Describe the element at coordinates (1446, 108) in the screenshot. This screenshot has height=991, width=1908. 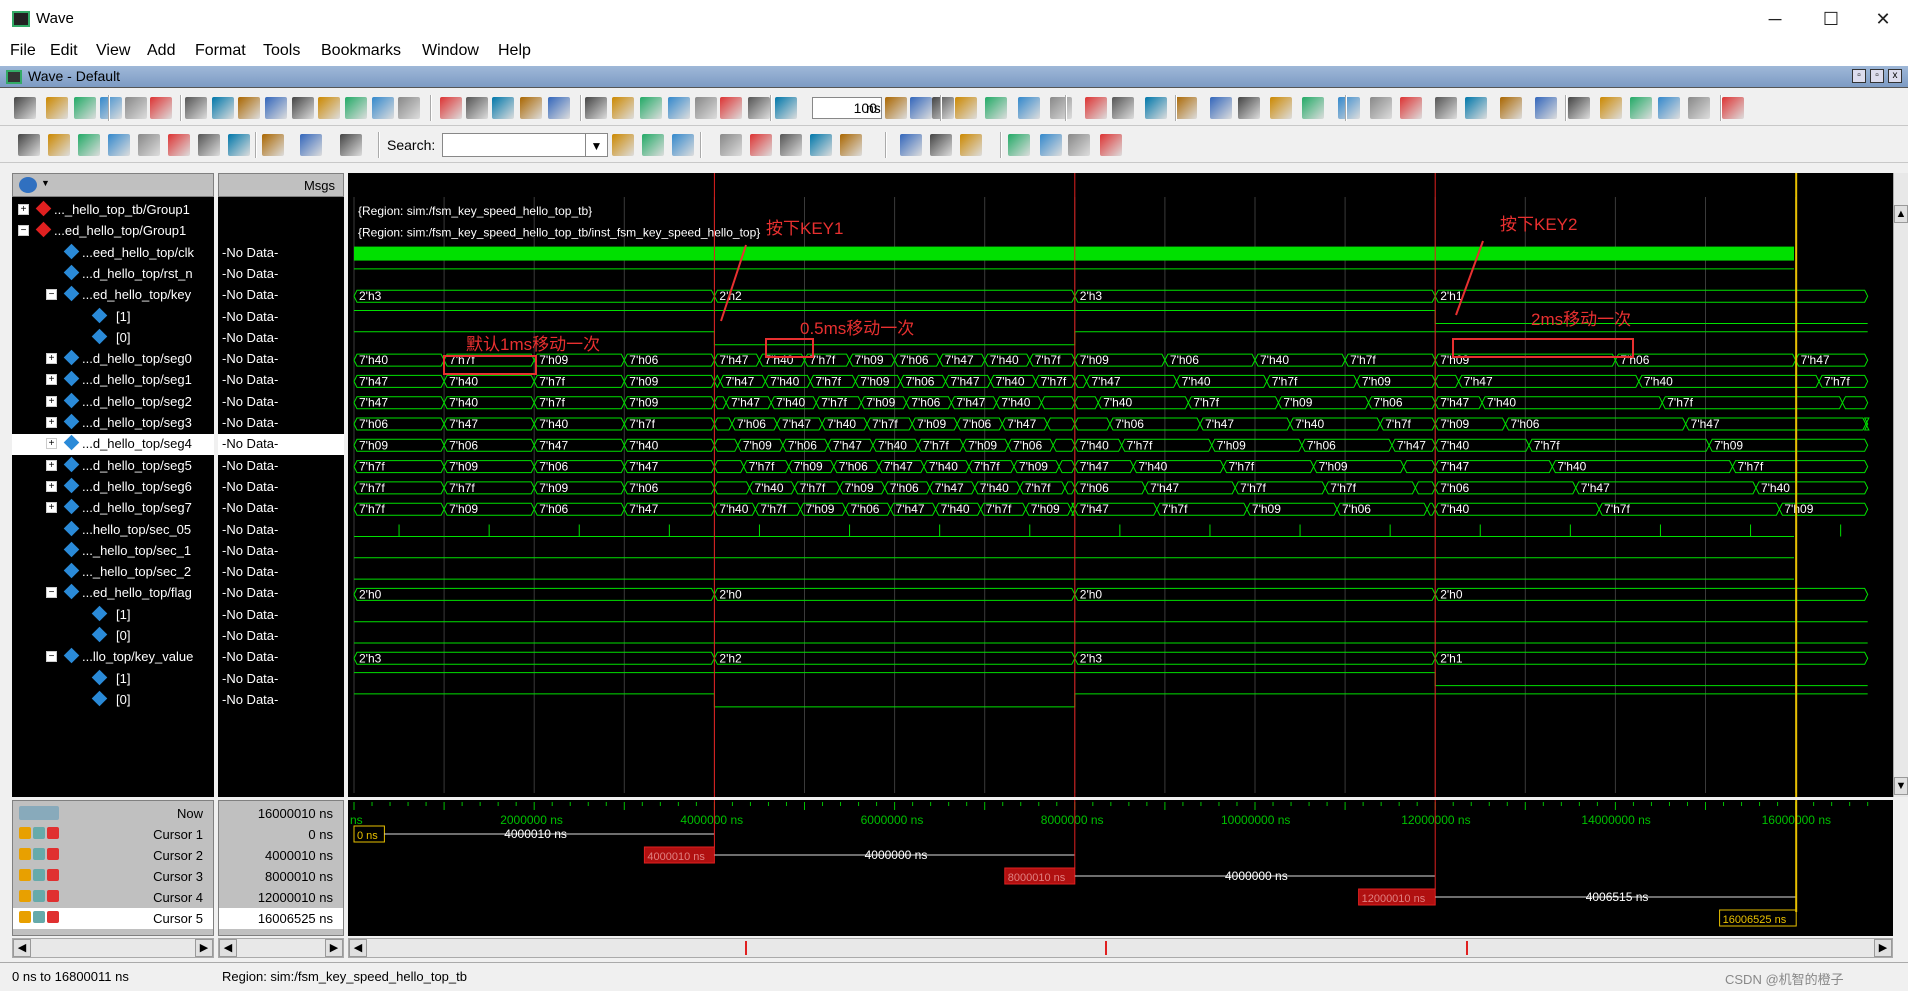
I see `zoom-mode-icon` at that location.